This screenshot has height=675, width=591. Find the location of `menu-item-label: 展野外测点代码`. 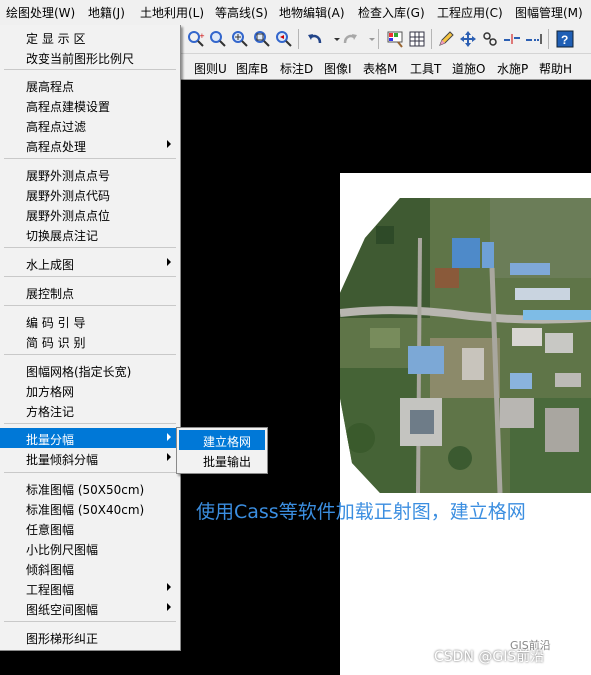

menu-item-label: 展野外测点代码 is located at coordinates (68, 196).